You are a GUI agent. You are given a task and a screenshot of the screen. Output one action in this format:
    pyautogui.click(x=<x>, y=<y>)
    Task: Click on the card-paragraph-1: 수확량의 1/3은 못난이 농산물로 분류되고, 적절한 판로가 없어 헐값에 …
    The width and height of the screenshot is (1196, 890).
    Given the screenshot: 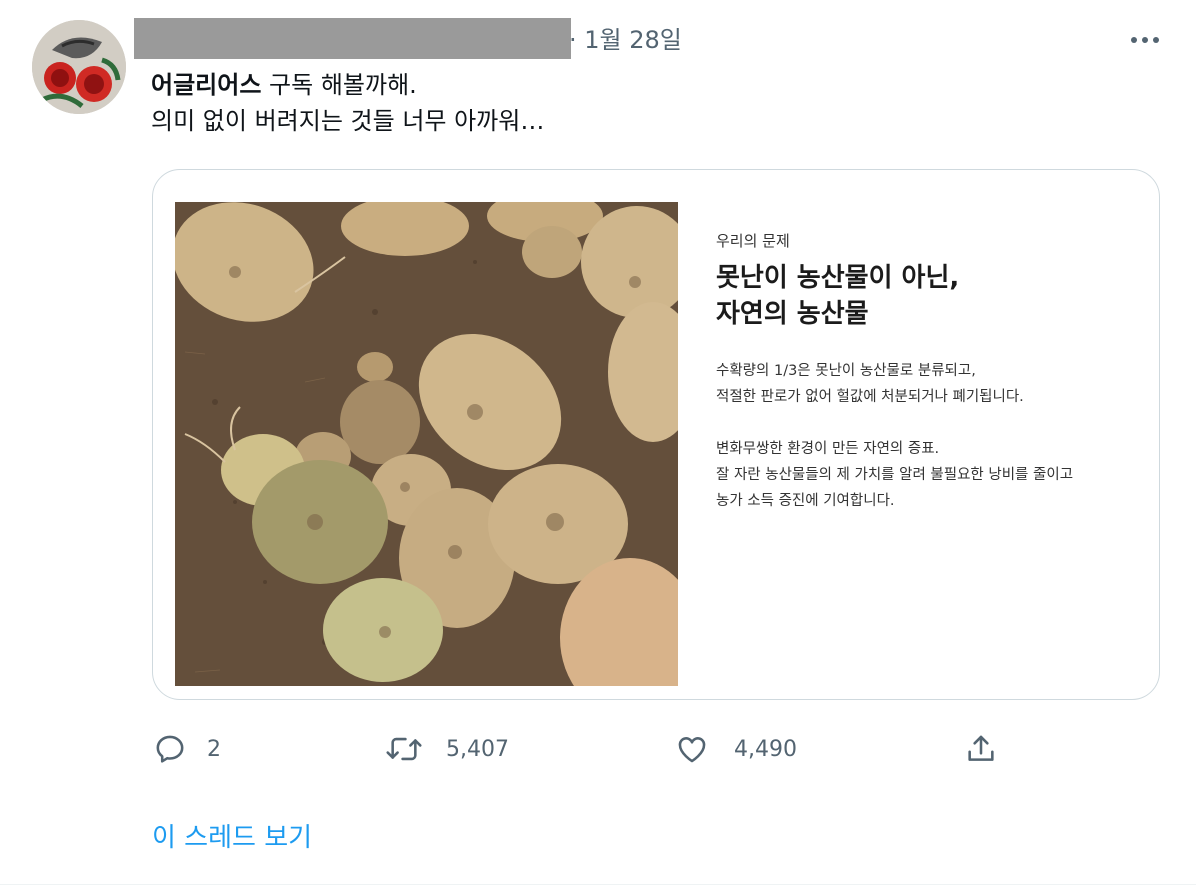 What is the action you would take?
    pyautogui.click(x=936, y=384)
    